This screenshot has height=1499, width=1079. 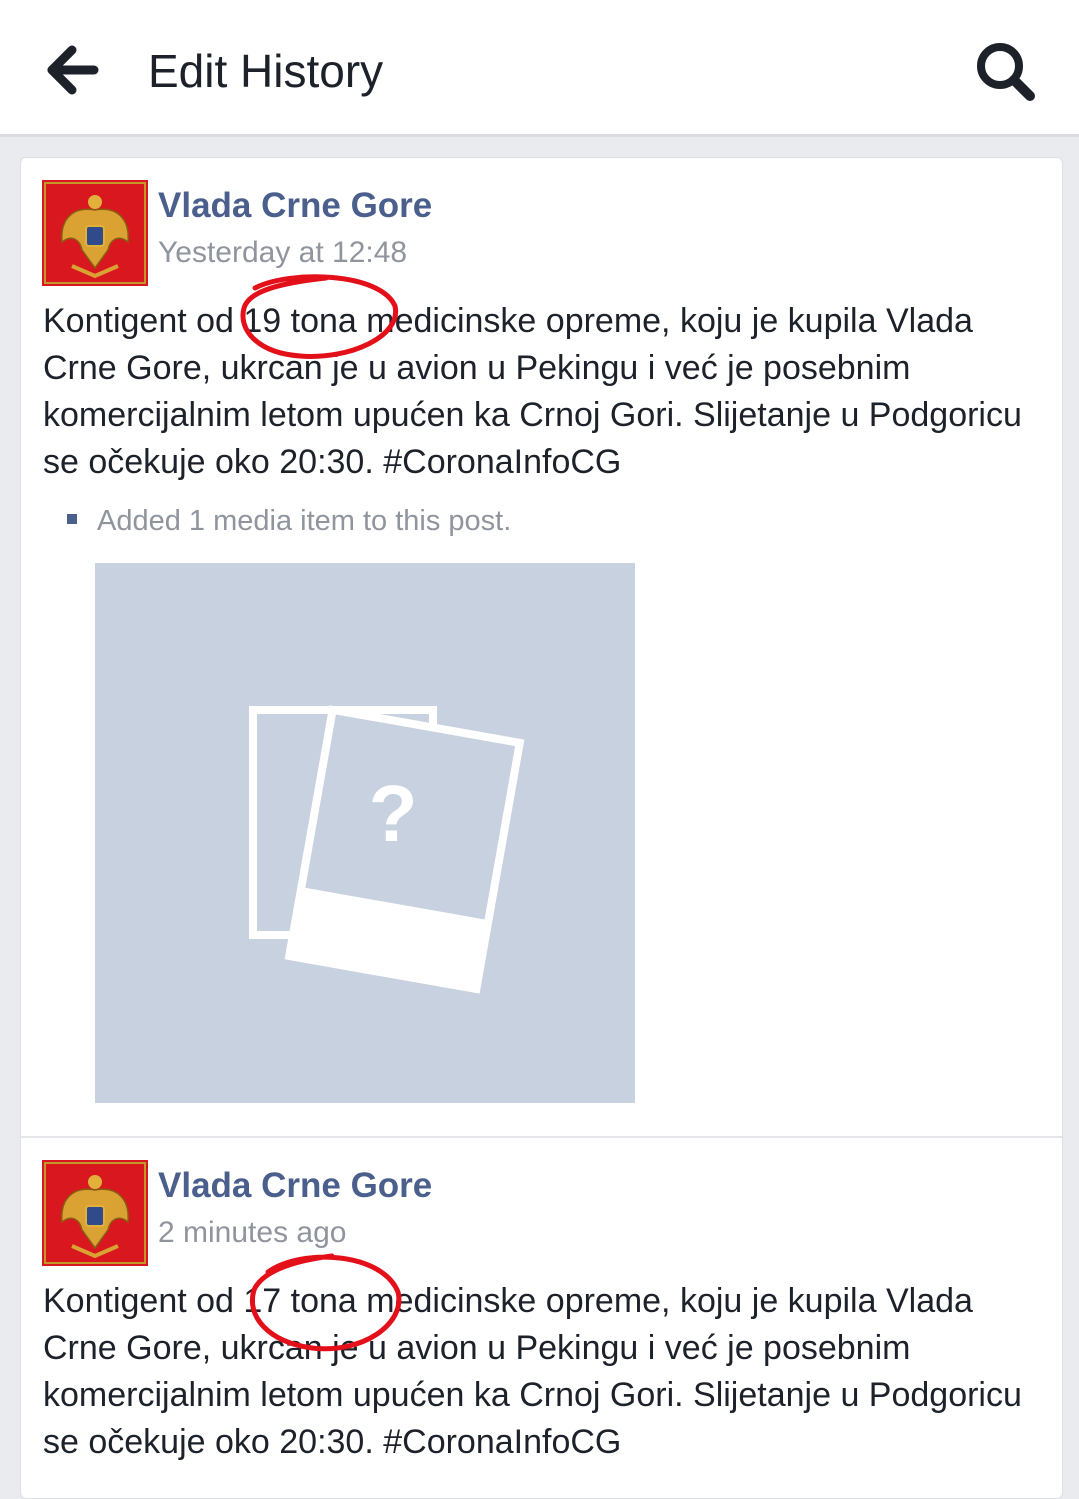 I want to click on top-app-bar: Edit History, so click(x=539, y=68).